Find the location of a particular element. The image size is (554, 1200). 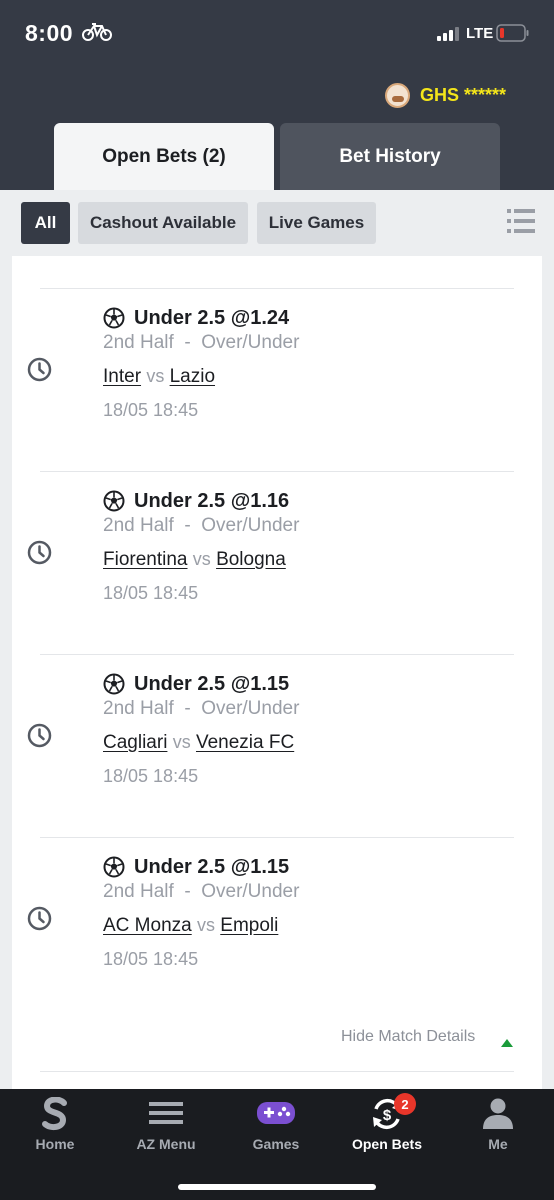

hamburger-menu-icon is located at coordinates (166, 1114).